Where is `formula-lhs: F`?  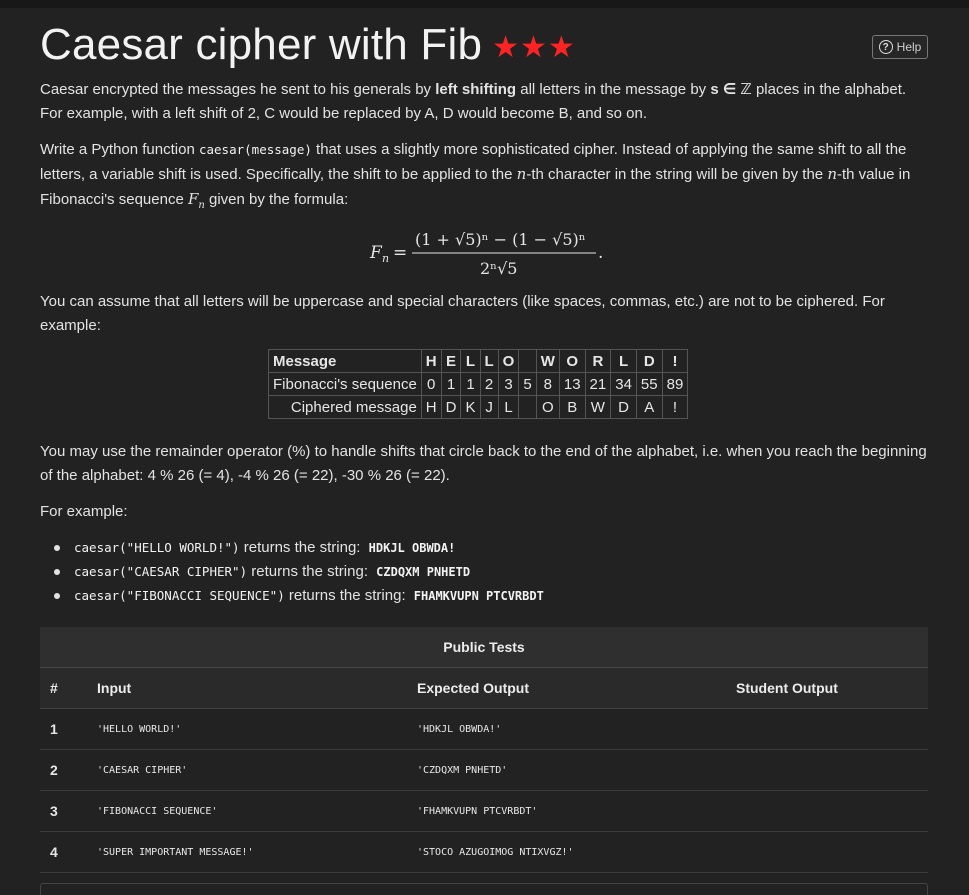
formula-lhs: F is located at coordinates (376, 253).